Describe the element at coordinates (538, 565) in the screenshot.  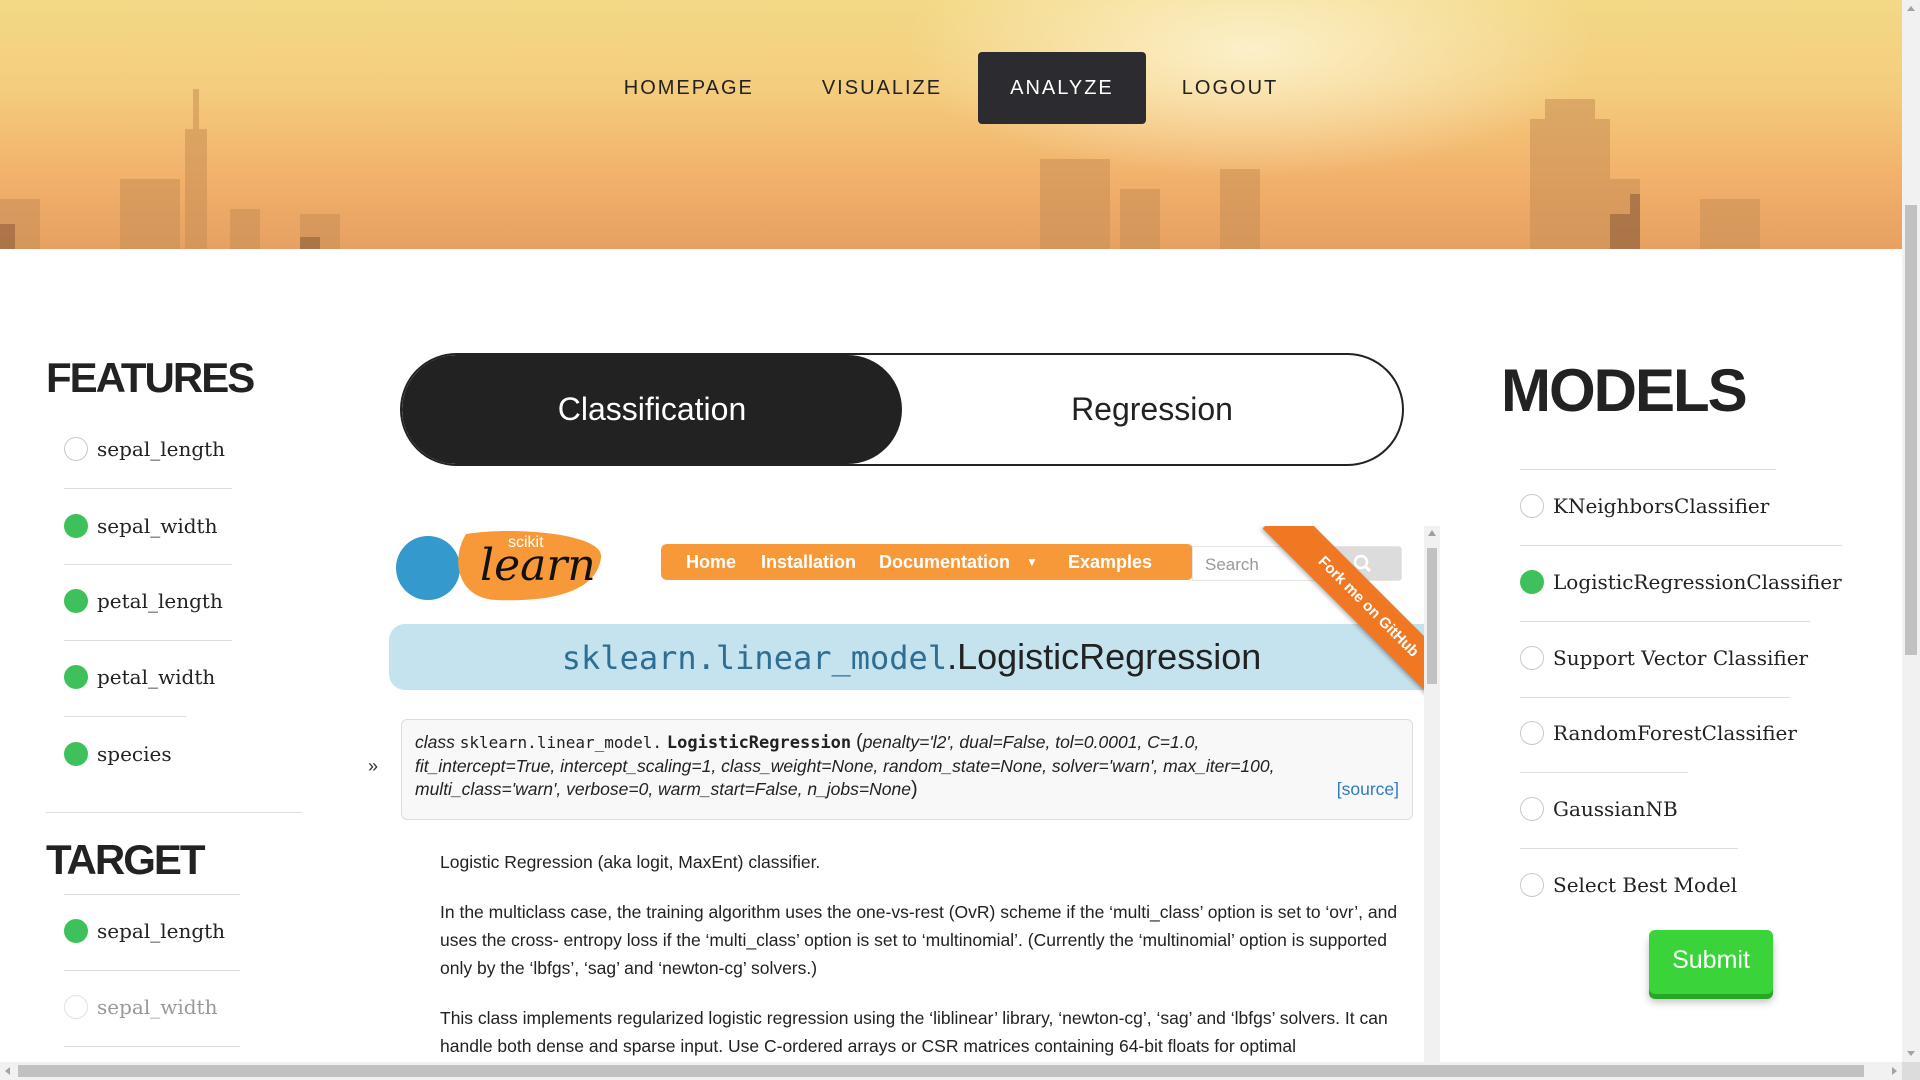
I see `logo-learn-text: learn` at that location.